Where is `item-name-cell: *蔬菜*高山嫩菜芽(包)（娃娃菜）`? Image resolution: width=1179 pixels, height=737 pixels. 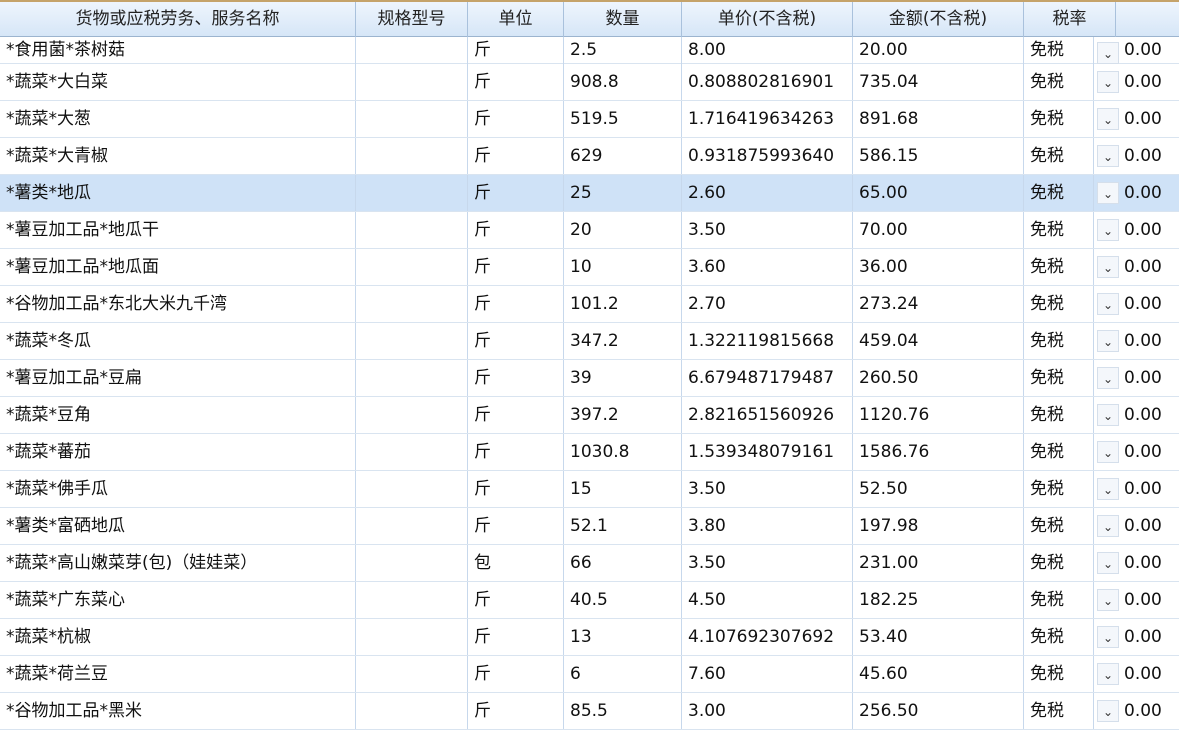
item-name-cell: *蔬菜*高山嫩菜芽(包)（娃娃菜） is located at coordinates (178, 563).